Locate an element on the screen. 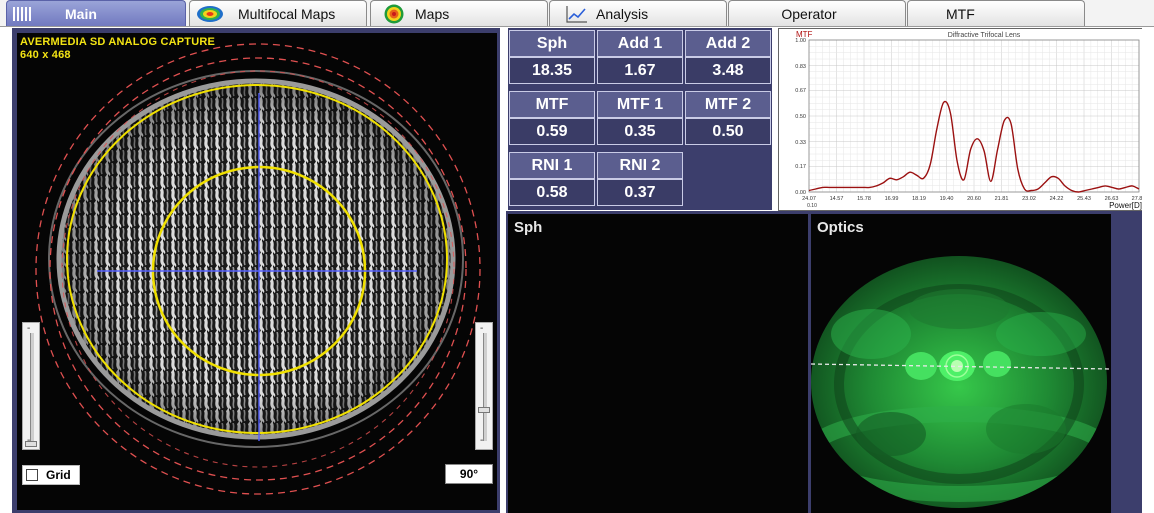 This screenshot has width=1154, height=513. x-tick-label: 21.81 is located at coordinates (1002, 199).